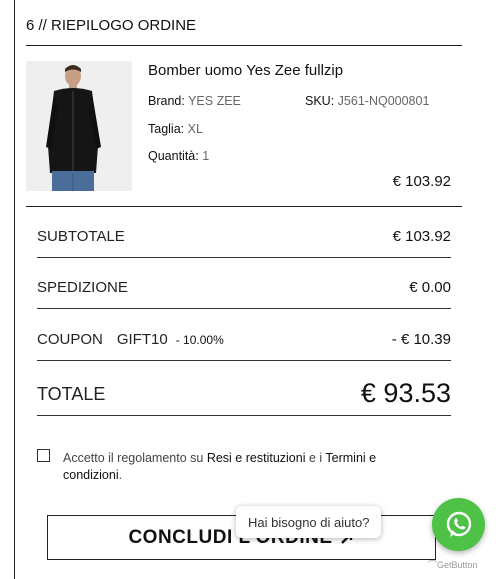 The height and width of the screenshot is (579, 500). What do you see at coordinates (206, 156) in the screenshot?
I see `quantity-value: 1` at bounding box center [206, 156].